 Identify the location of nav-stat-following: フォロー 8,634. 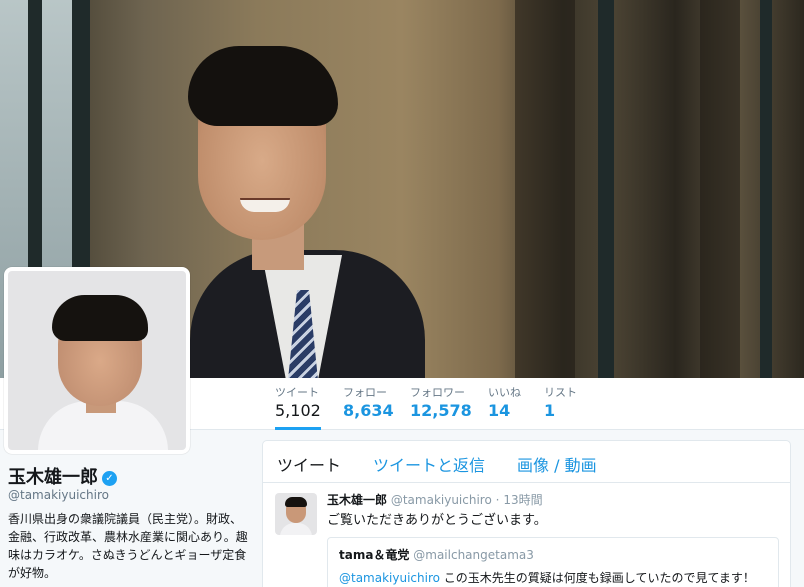
(368, 404).